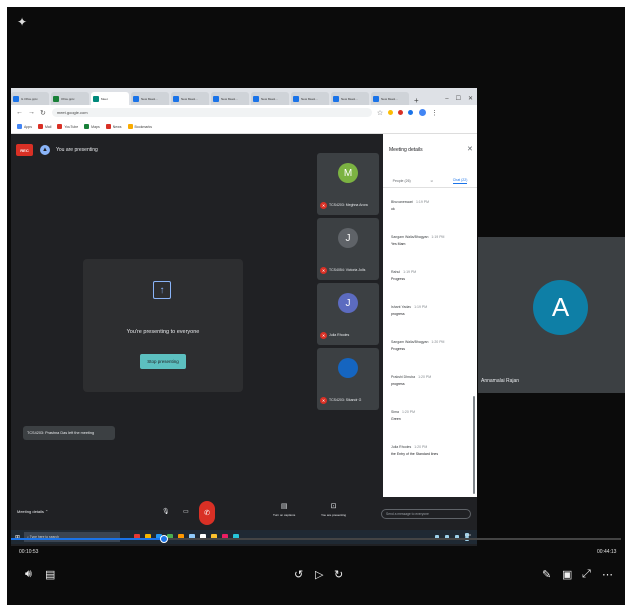  What do you see at coordinates (28, 574) in the screenshot?
I see `volume-icon: 🔊︎` at bounding box center [28, 574].